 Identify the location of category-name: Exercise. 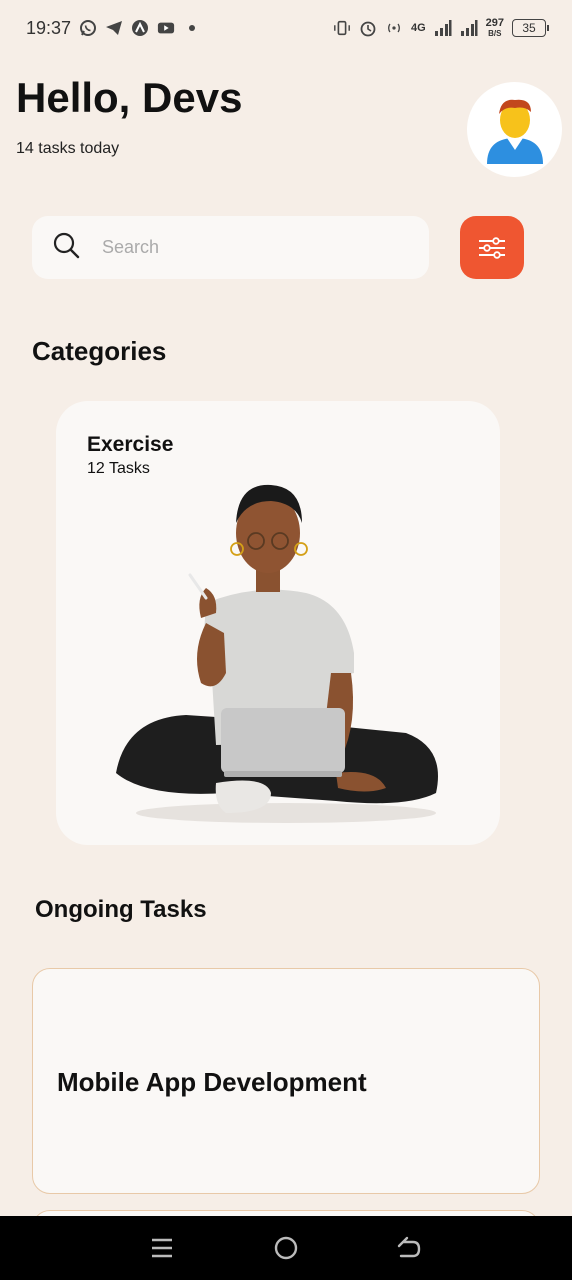
(130, 444).